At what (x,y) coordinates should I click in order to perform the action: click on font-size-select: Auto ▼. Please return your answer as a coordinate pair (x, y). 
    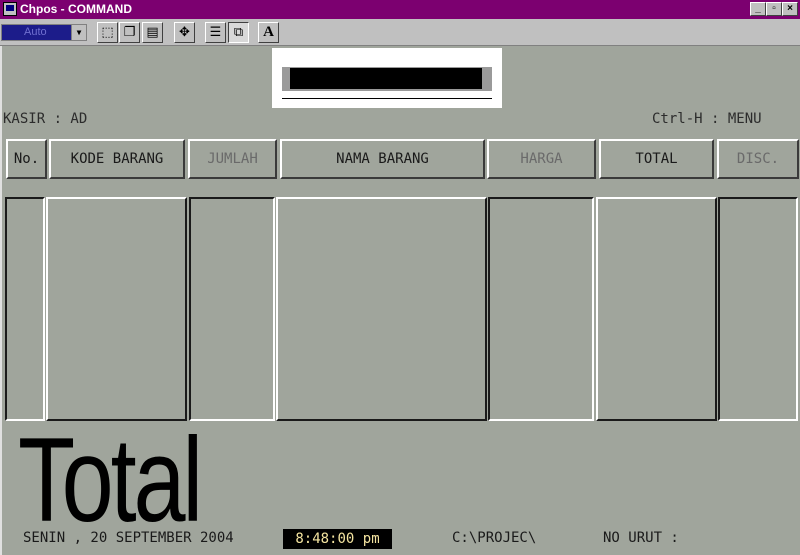
    Looking at the image, I should click on (44, 32).